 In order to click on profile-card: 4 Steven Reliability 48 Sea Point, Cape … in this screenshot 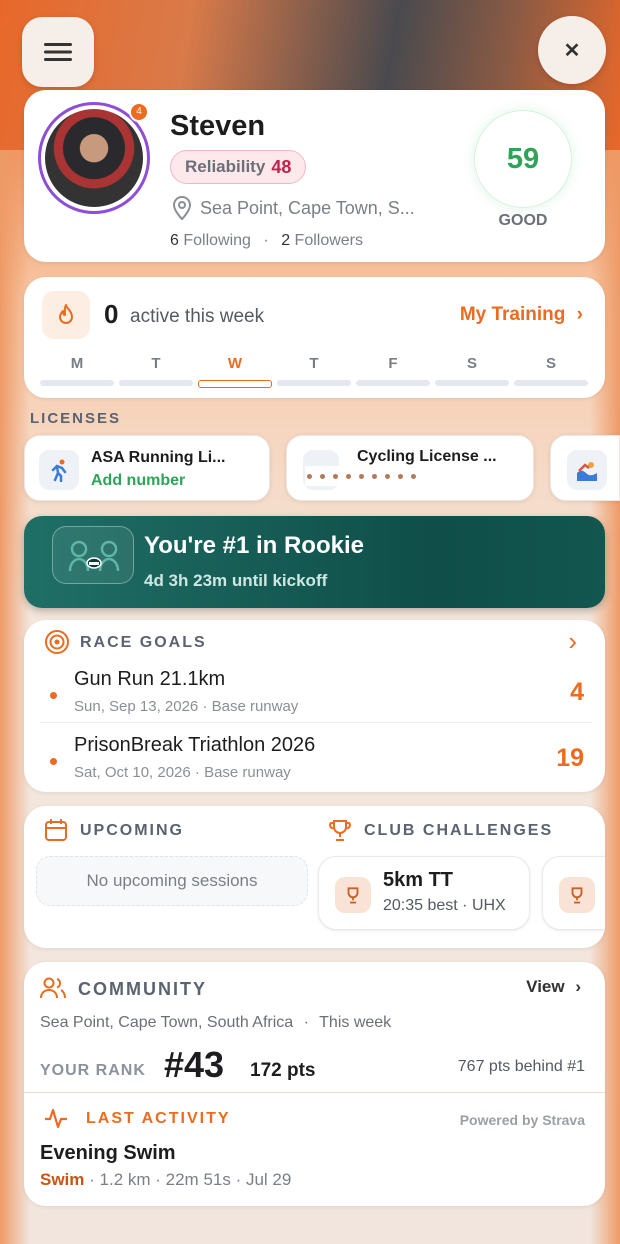, I will do `click(314, 176)`.